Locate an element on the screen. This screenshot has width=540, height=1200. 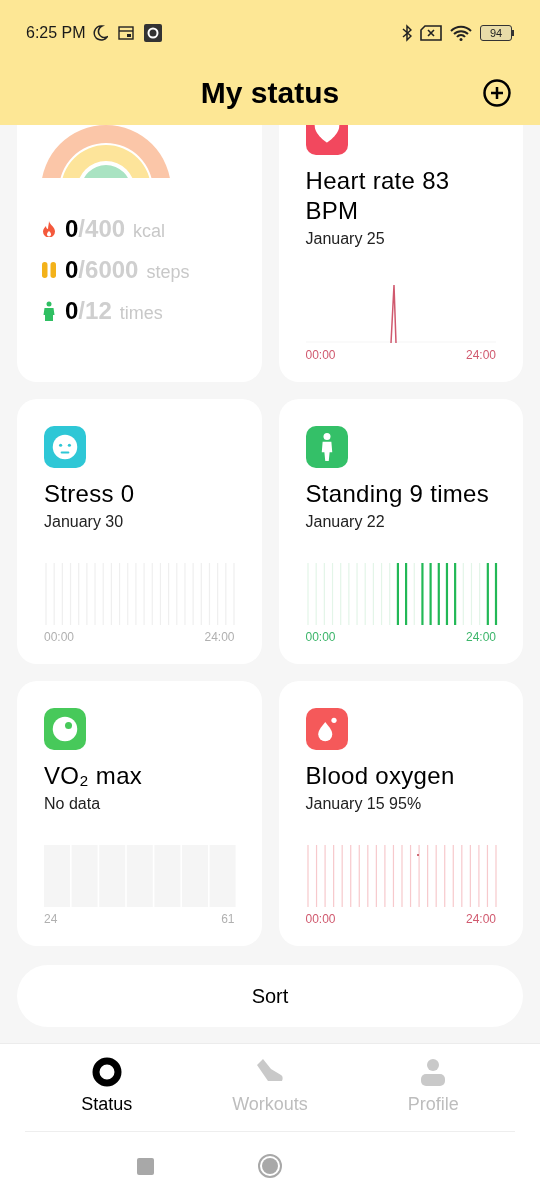
card-title: VO₂ max is located at coordinates (94, 776).